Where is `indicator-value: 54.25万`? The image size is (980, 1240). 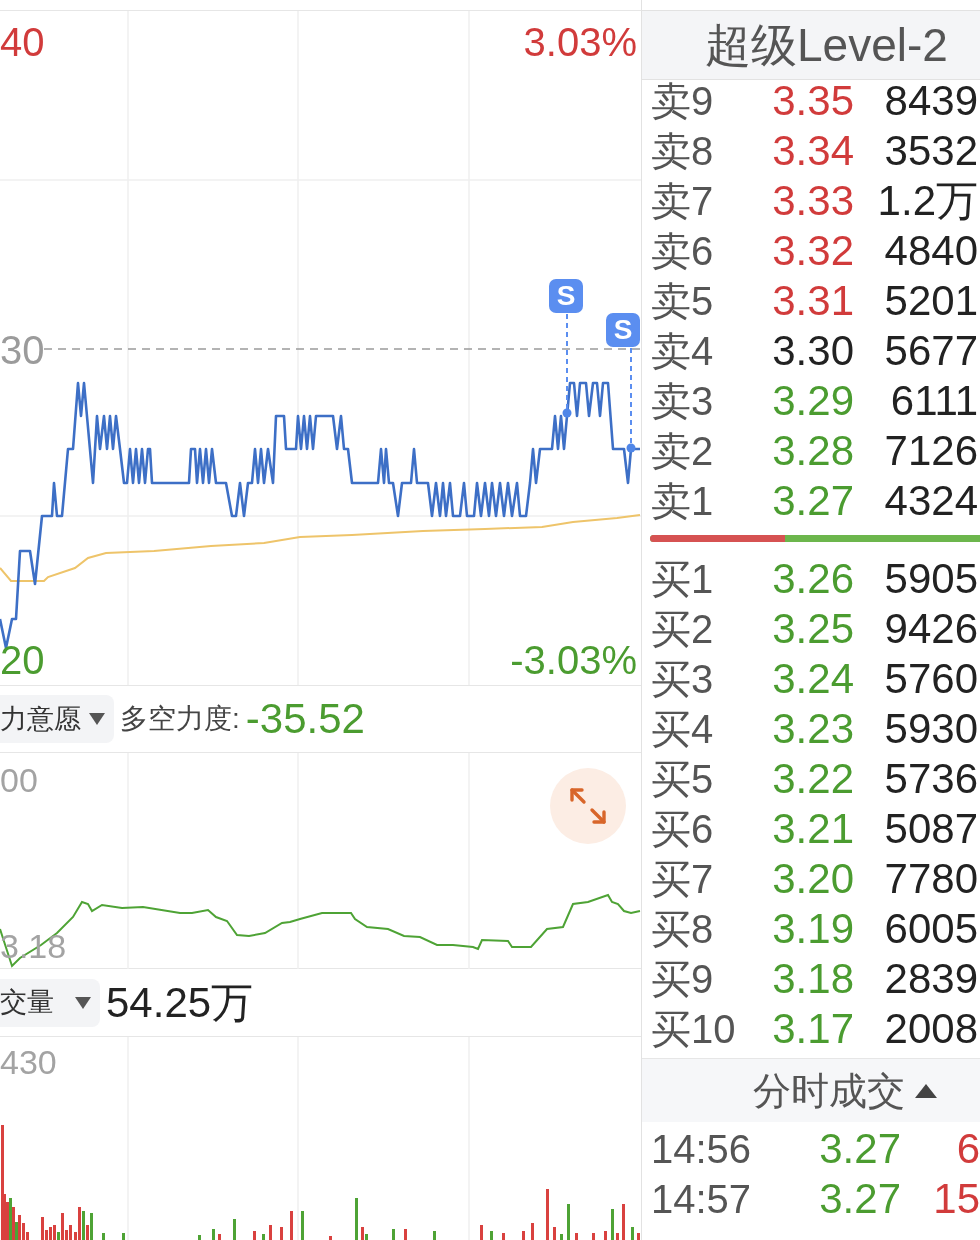
indicator-value: 54.25万 is located at coordinates (180, 1002).